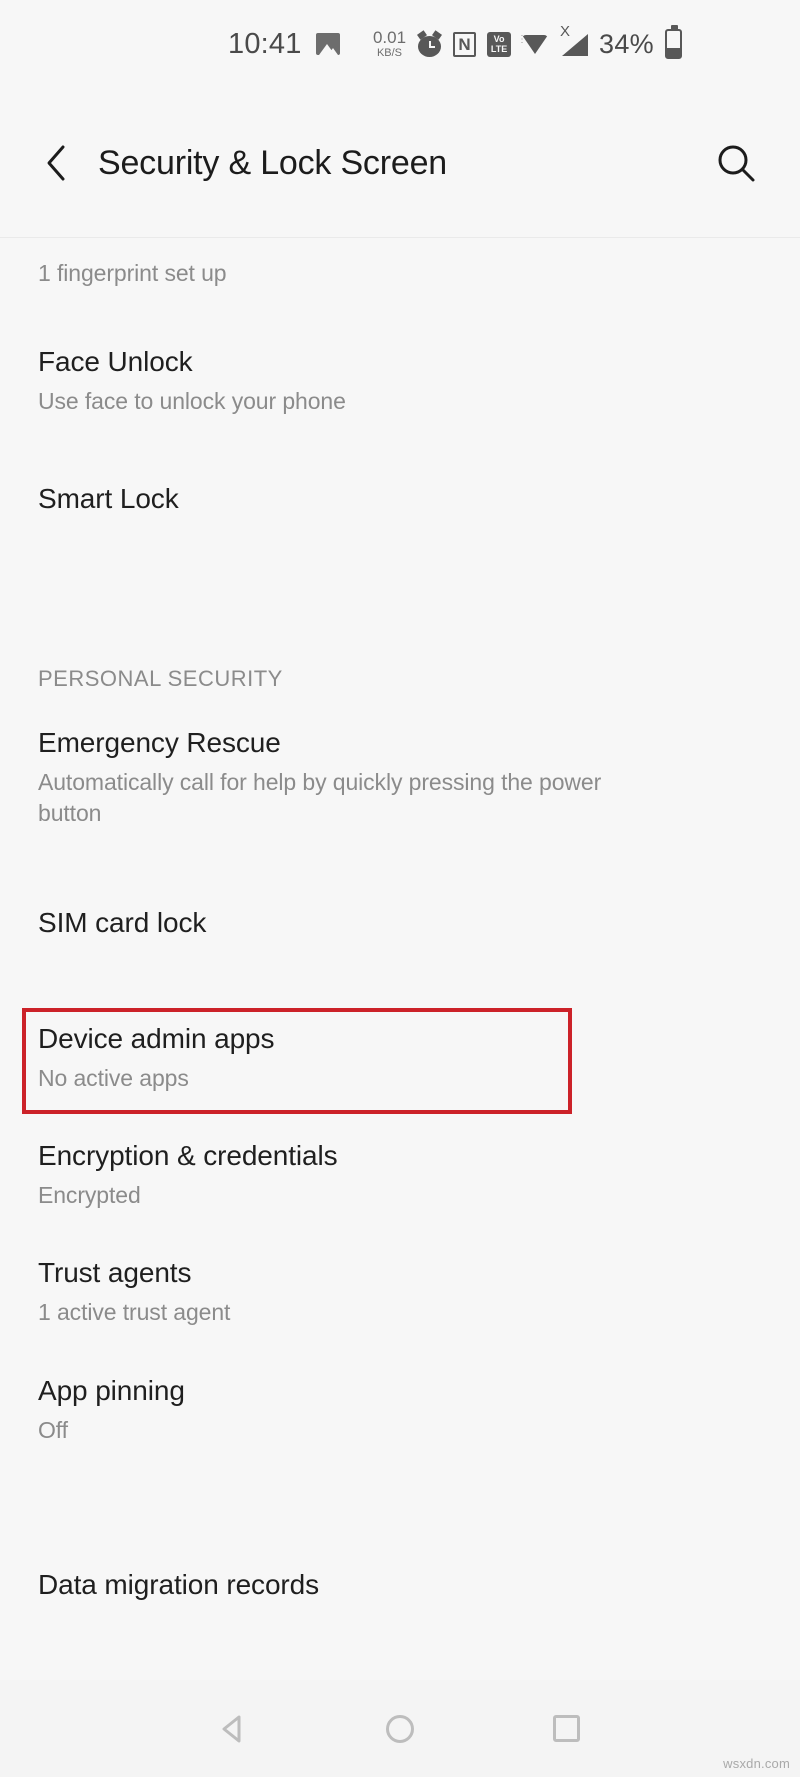  Describe the element at coordinates (179, 1584) in the screenshot. I see `data-migration-records-title: Data migration records` at that location.